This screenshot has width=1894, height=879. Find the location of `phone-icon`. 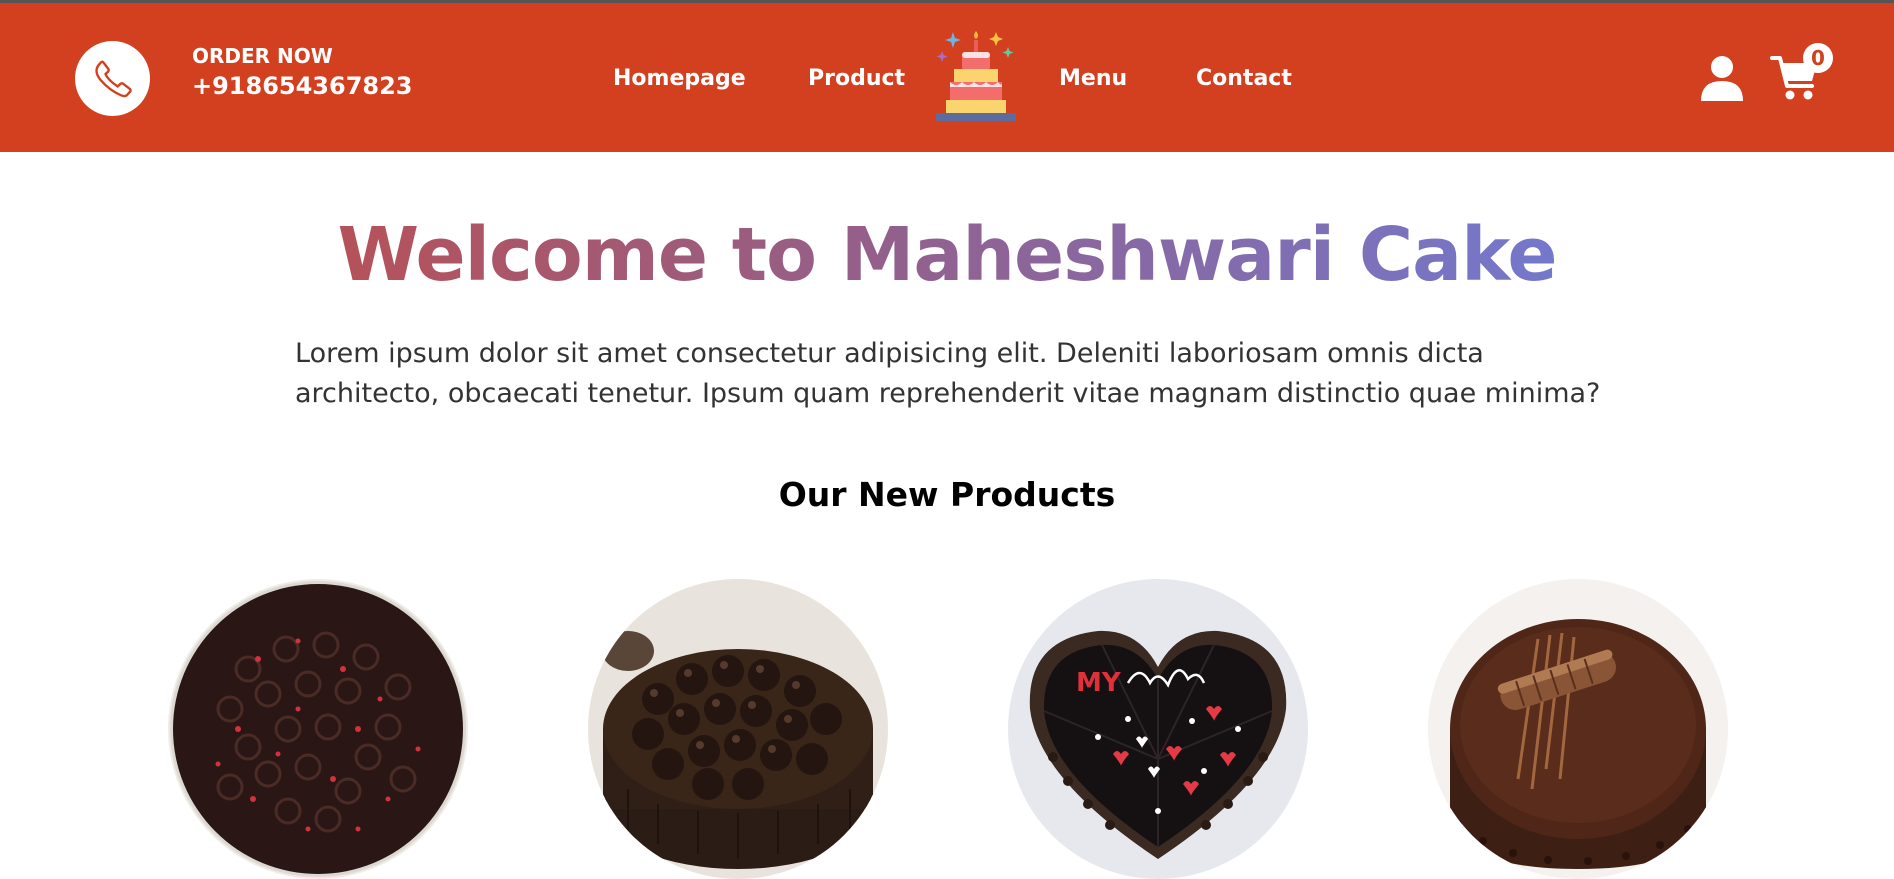

phone-icon is located at coordinates (112, 78).